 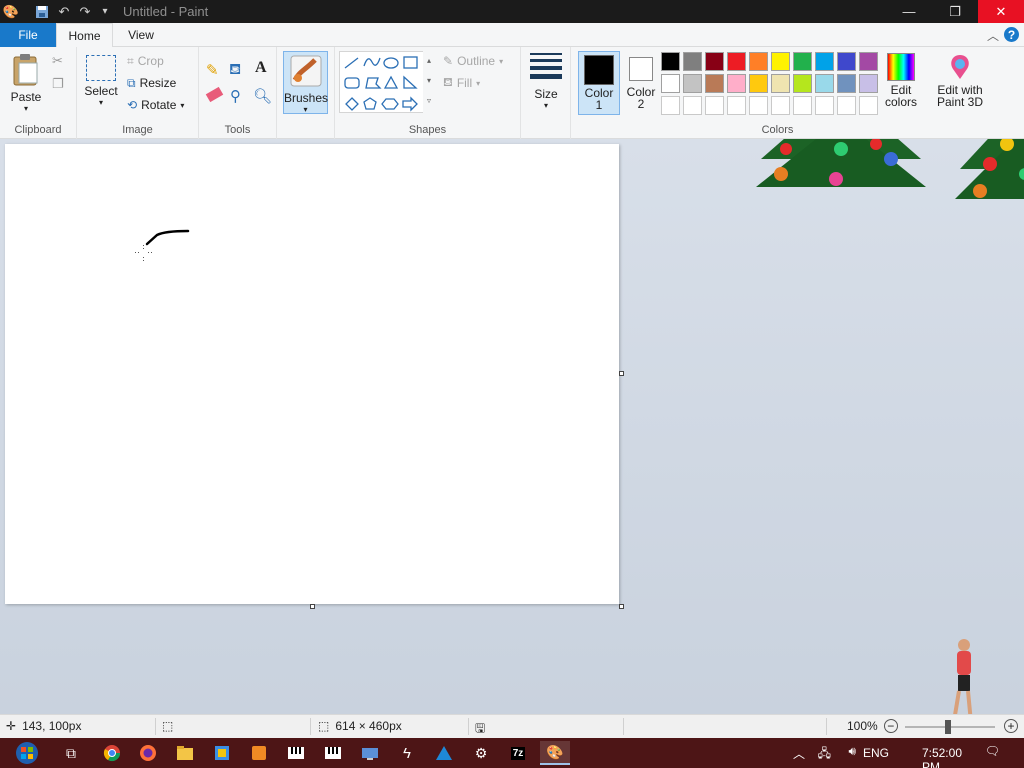 What do you see at coordinates (876, 753) in the screenshot?
I see `language-indicator: ENG` at bounding box center [876, 753].